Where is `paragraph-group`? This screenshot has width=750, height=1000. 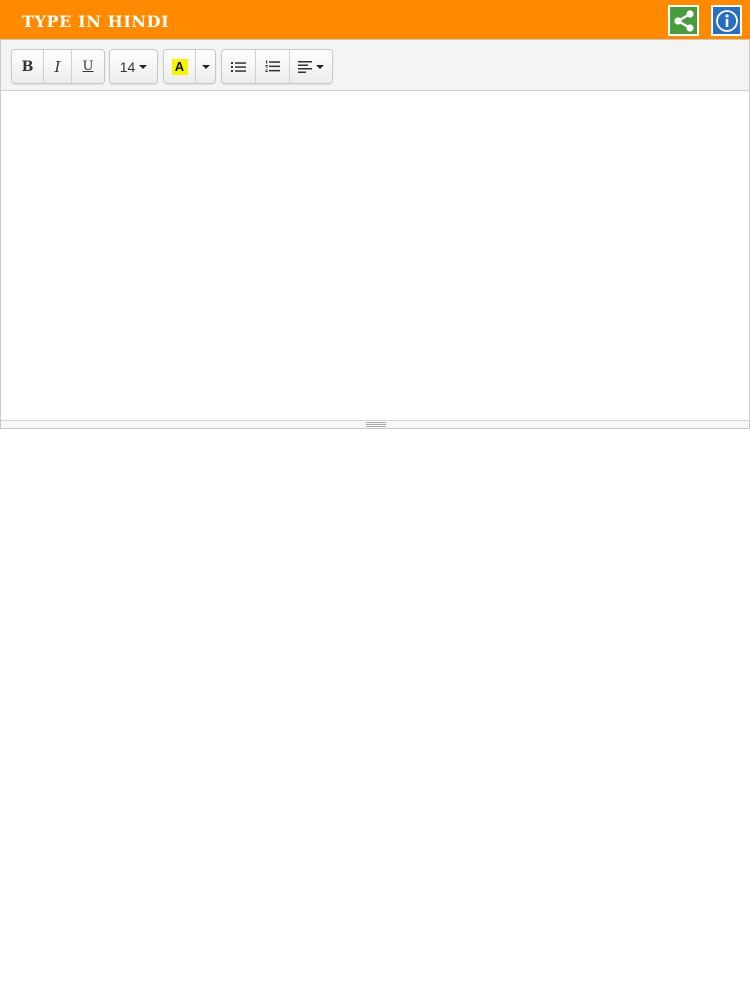
paragraph-group is located at coordinates (277, 66).